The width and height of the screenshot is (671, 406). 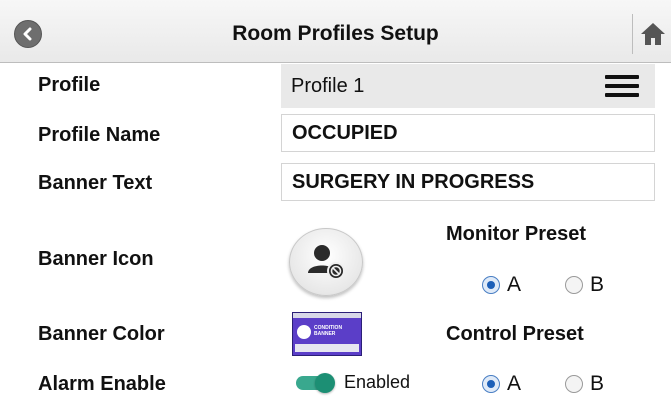 I want to click on control-preset-option-b: B, so click(x=584, y=384).